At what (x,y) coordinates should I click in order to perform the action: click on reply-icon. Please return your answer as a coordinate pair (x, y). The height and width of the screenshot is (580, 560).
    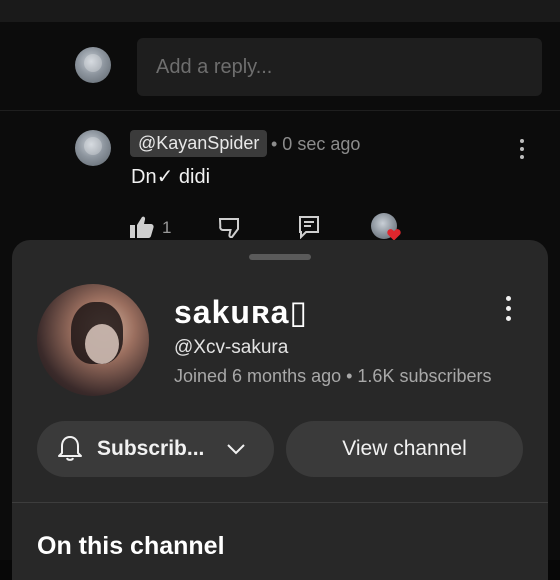
    Looking at the image, I should click on (309, 227).